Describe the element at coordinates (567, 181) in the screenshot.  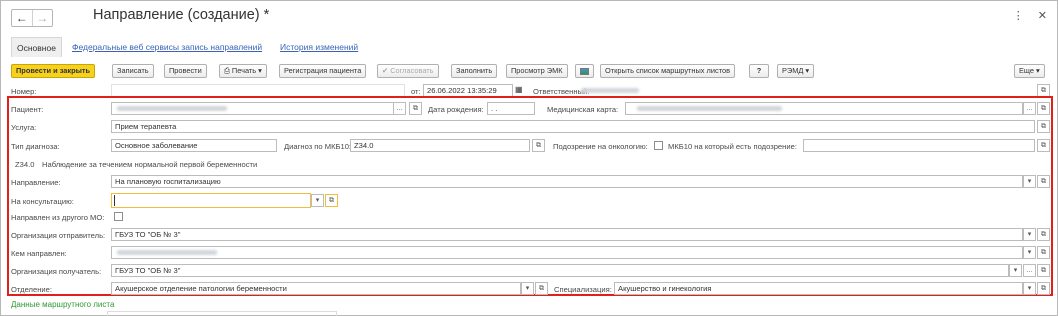
I see `direction-field: На плановую госпитализацию` at that location.